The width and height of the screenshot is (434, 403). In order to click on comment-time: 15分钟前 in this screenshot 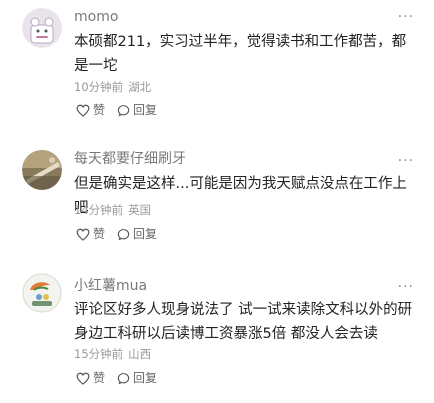, I will do `click(99, 354)`.